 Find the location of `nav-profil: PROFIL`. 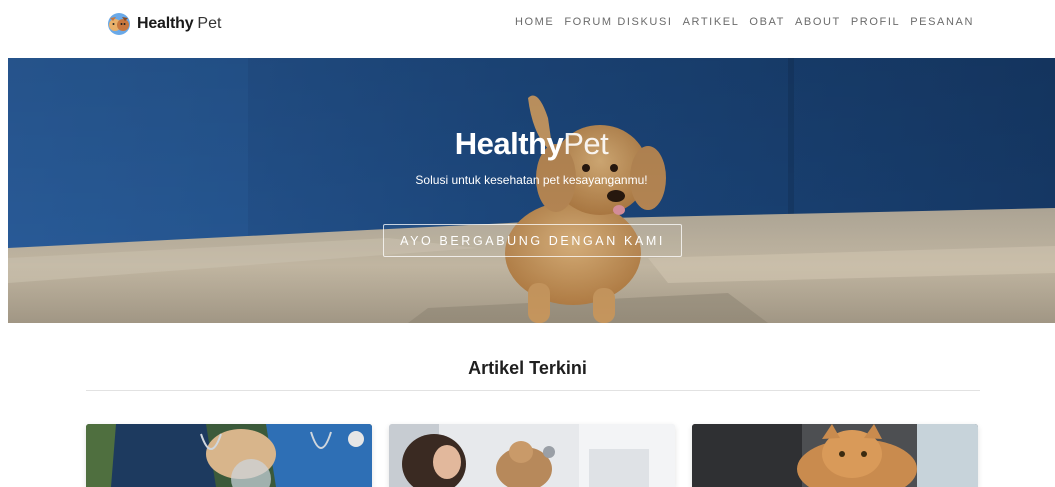

nav-profil: PROFIL is located at coordinates (875, 22).